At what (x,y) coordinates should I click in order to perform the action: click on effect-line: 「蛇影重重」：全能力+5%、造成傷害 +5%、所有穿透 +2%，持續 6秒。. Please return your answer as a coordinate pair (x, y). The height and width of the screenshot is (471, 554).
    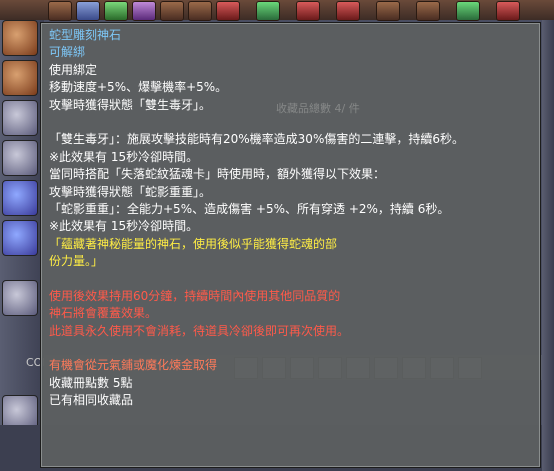
    Looking at the image, I should click on (249, 208).